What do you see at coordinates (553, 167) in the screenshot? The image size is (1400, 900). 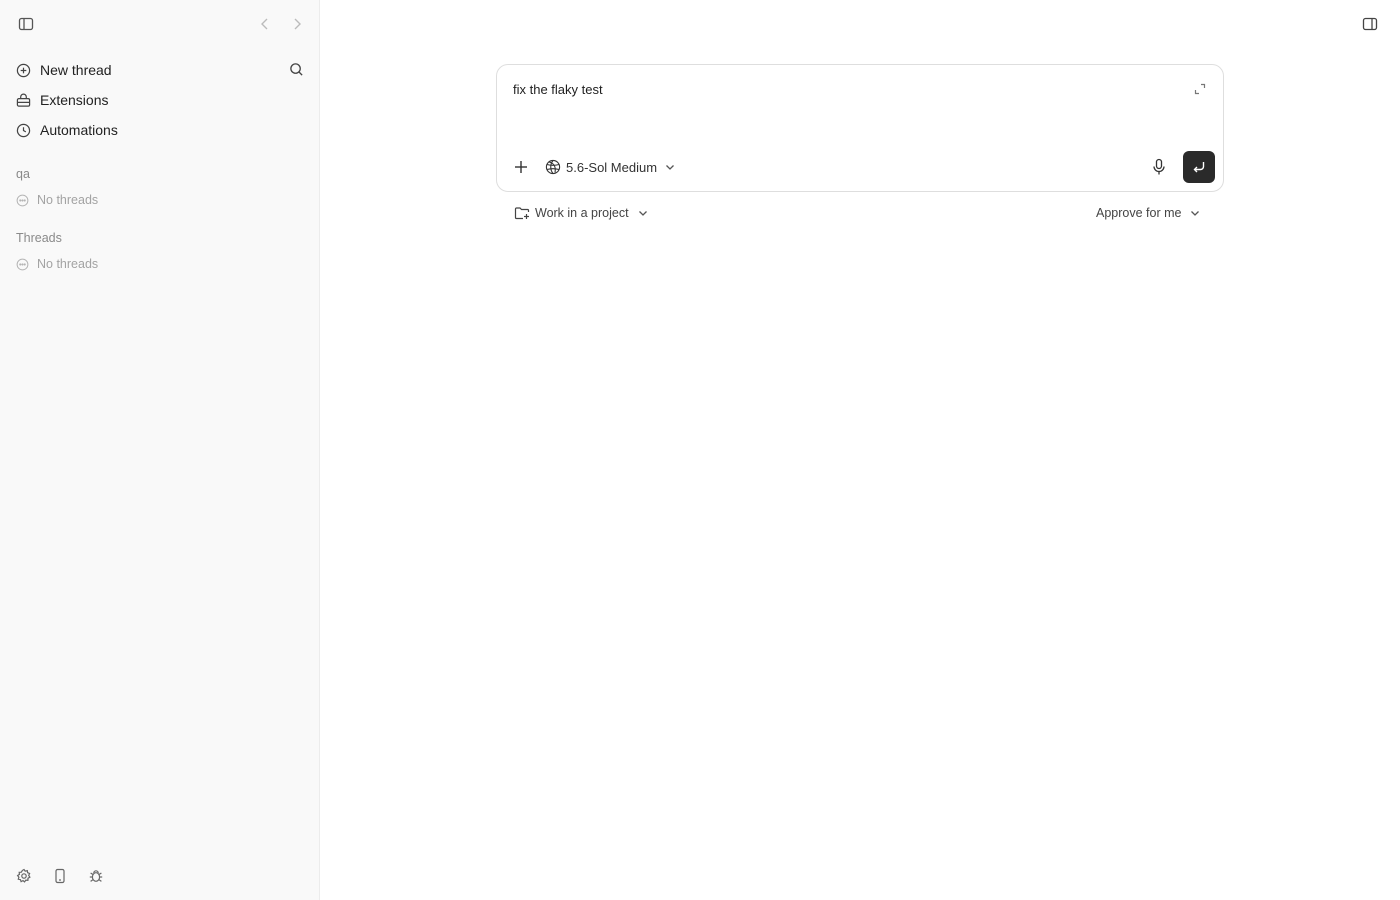 I see `model-logo-icon` at bounding box center [553, 167].